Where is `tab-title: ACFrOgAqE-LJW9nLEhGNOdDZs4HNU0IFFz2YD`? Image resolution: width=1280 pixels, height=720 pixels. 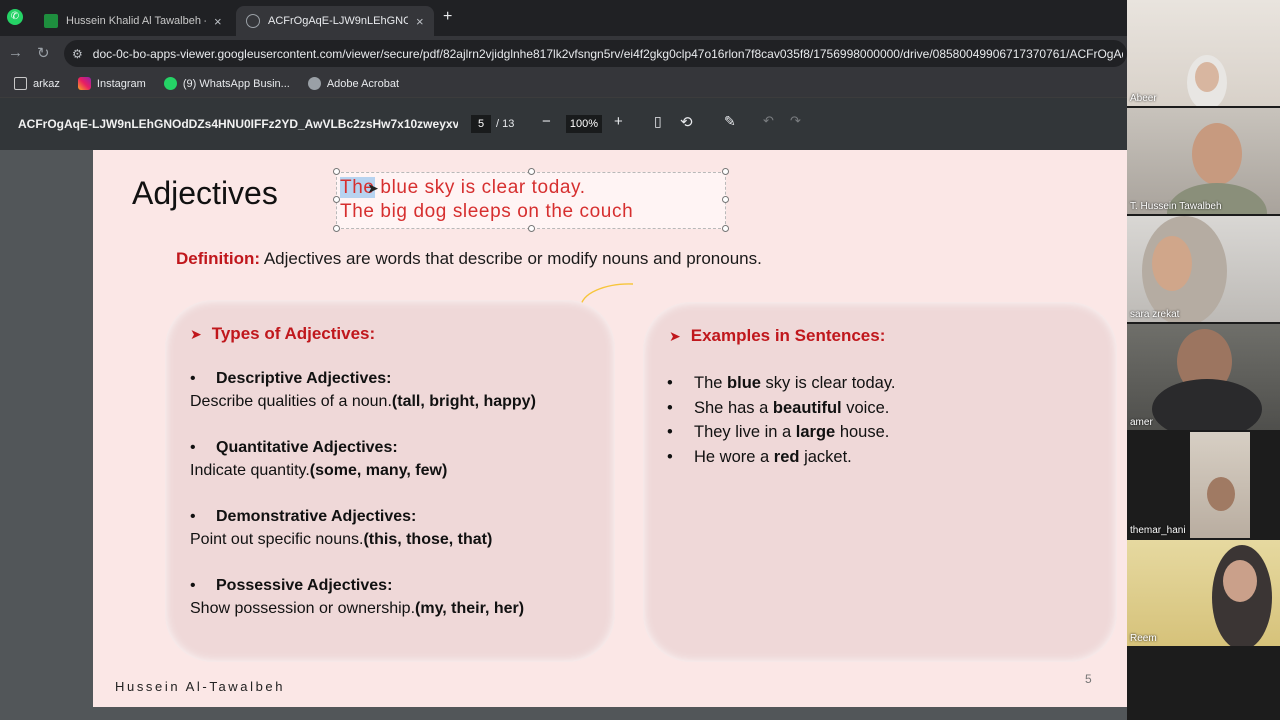
tab-title: ACFrOgAqE-LJW9nLEhGNOdDZs4HNU0IFFz2YD is located at coordinates (338, 21).